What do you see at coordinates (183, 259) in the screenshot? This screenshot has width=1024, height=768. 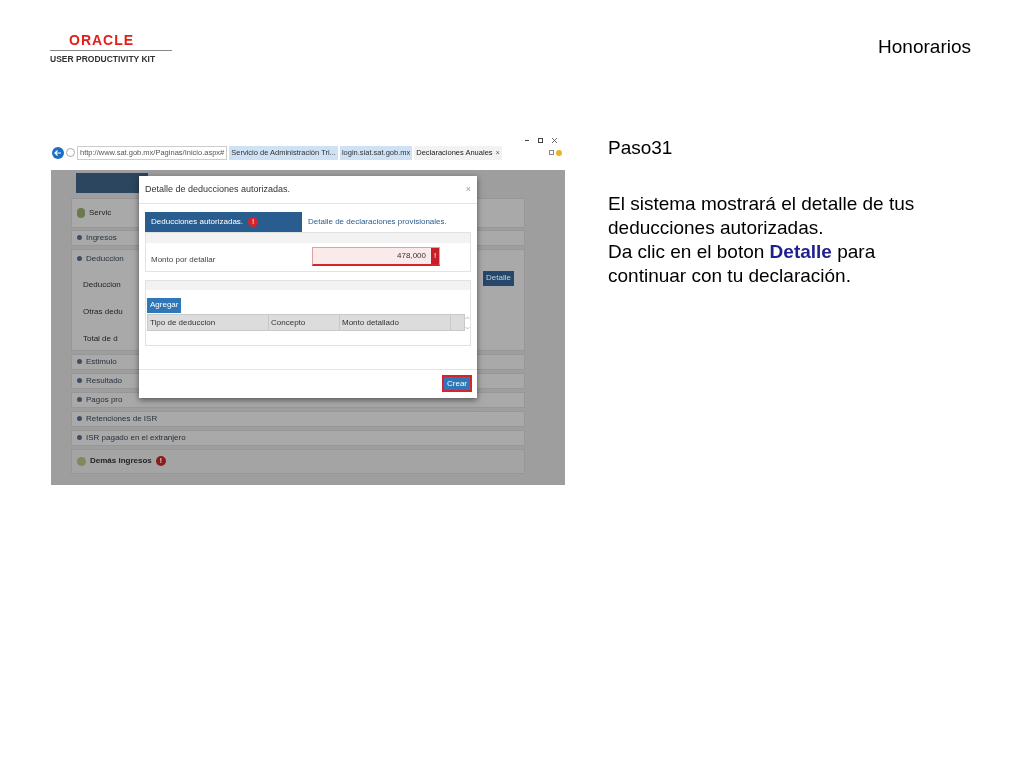 I see `field-label: Monto por detallar` at bounding box center [183, 259].